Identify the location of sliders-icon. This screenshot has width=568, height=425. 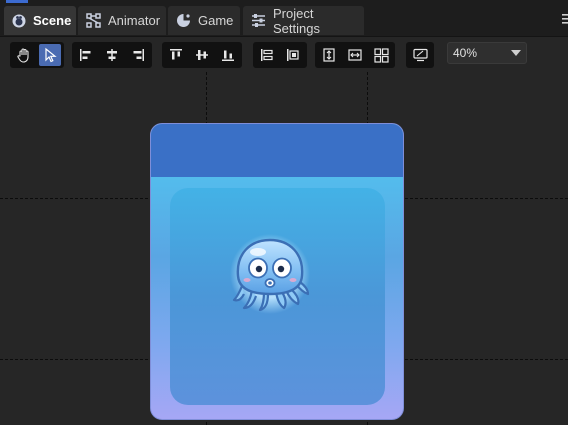
(258, 21).